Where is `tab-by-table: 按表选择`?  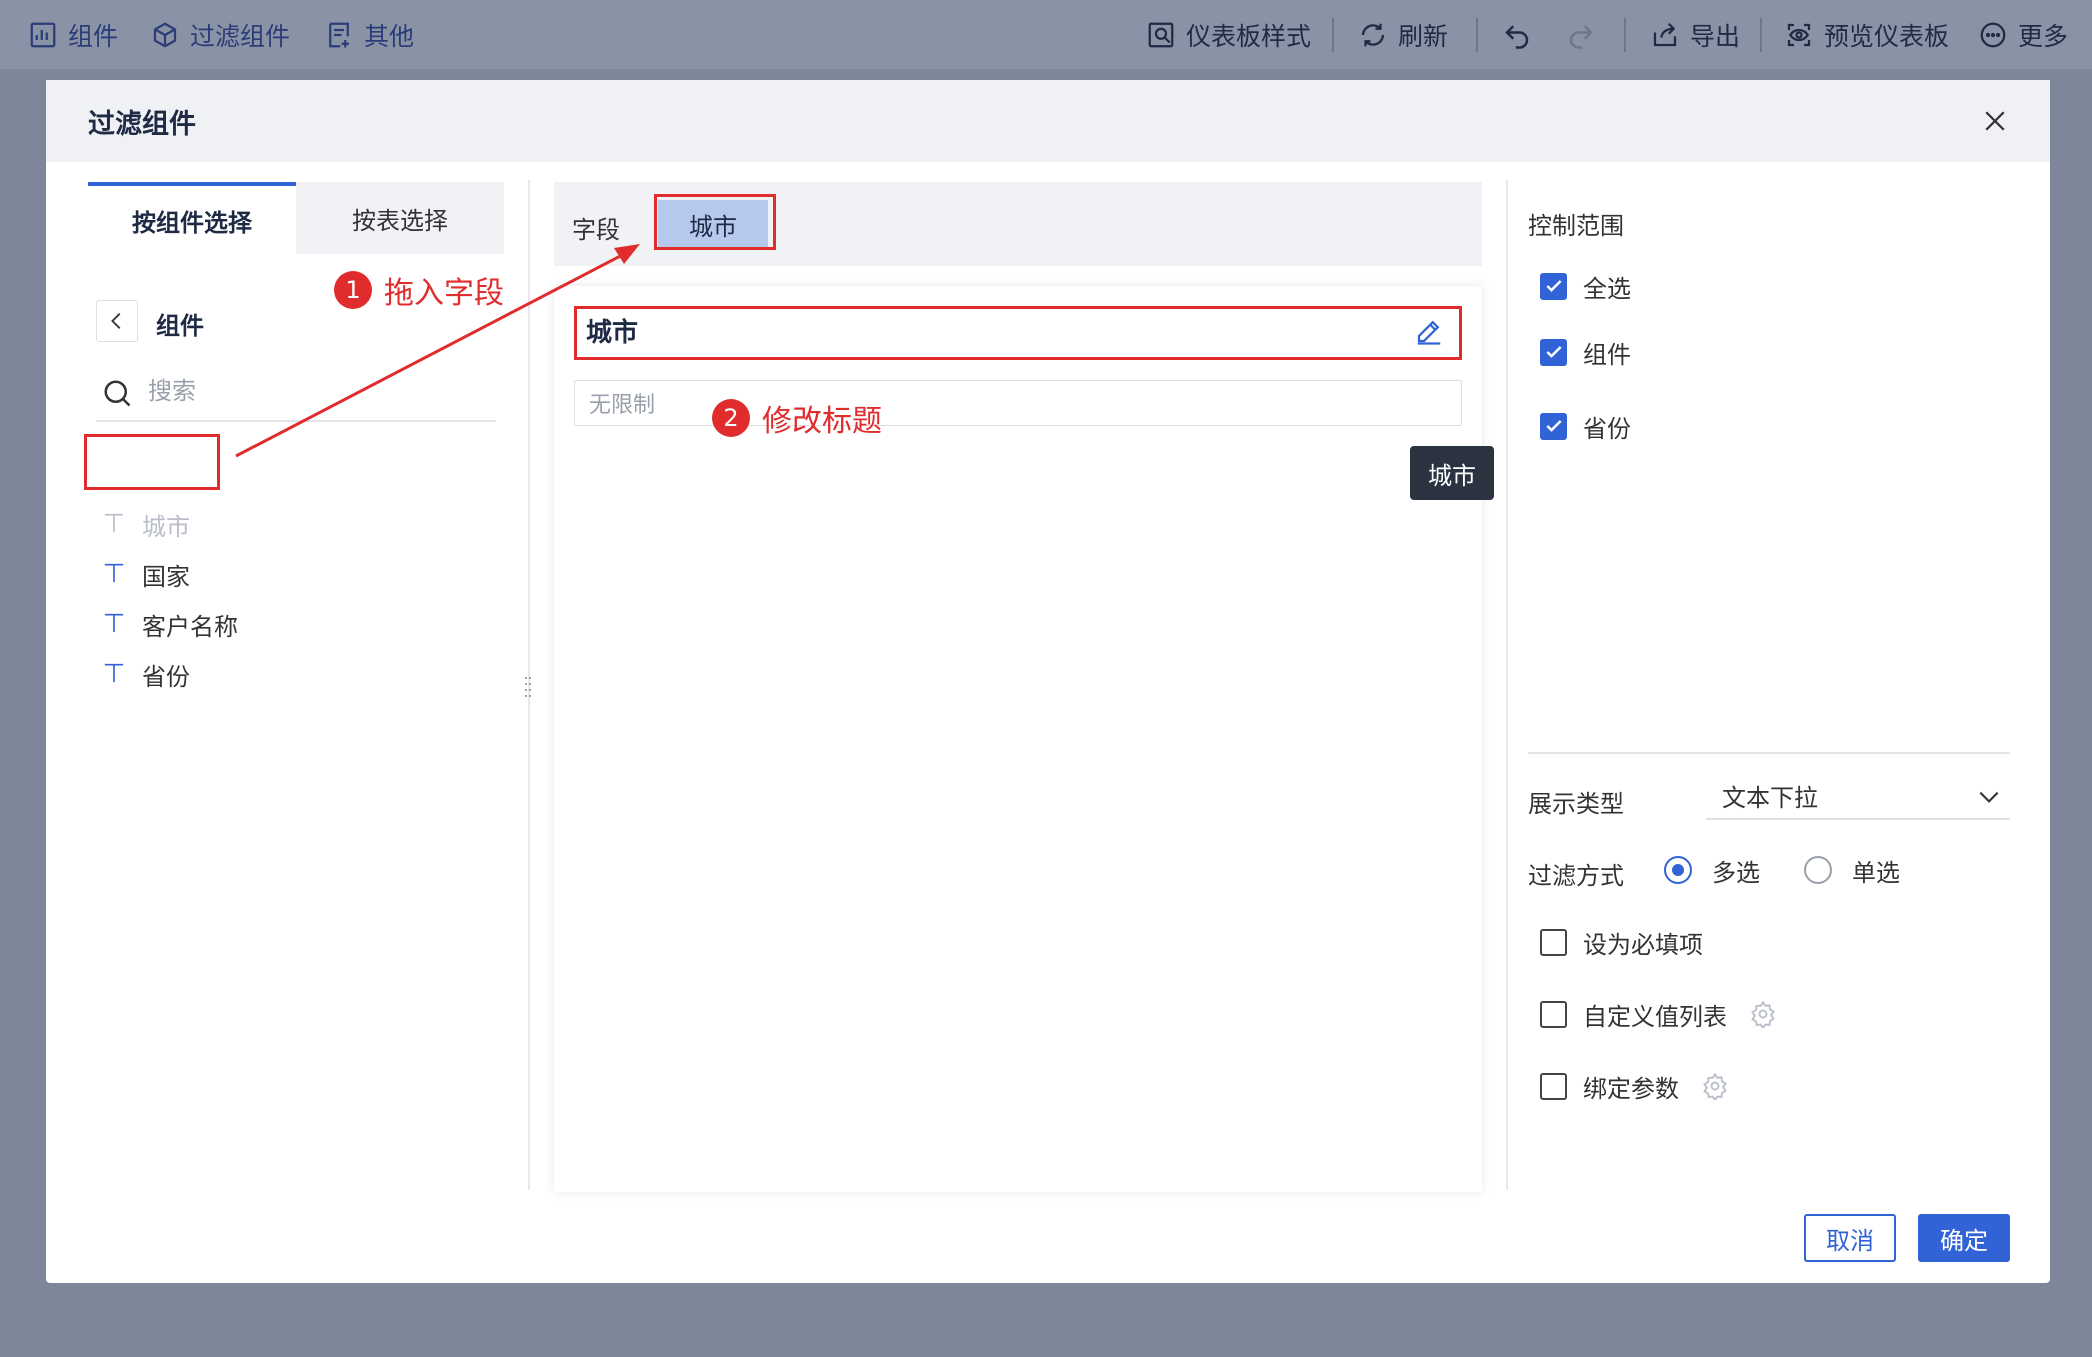
tab-by-table: 按表选择 is located at coordinates (400, 218).